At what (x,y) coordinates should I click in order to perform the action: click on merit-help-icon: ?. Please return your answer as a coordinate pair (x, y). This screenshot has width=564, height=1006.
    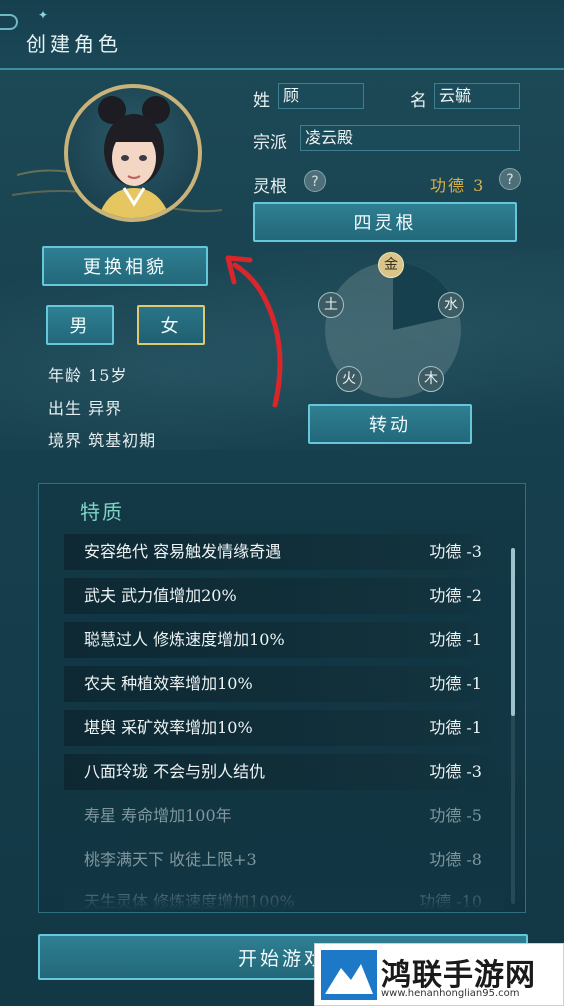
    Looking at the image, I should click on (510, 179).